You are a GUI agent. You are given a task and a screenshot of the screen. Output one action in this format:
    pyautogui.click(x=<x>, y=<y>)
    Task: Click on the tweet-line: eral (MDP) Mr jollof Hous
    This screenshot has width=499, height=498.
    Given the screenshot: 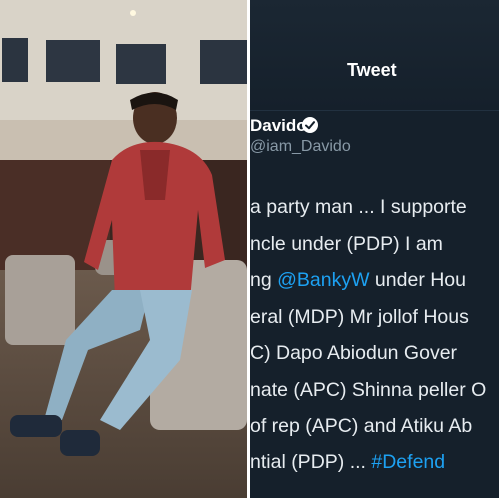 What is the action you would take?
    pyautogui.click(x=359, y=317)
    